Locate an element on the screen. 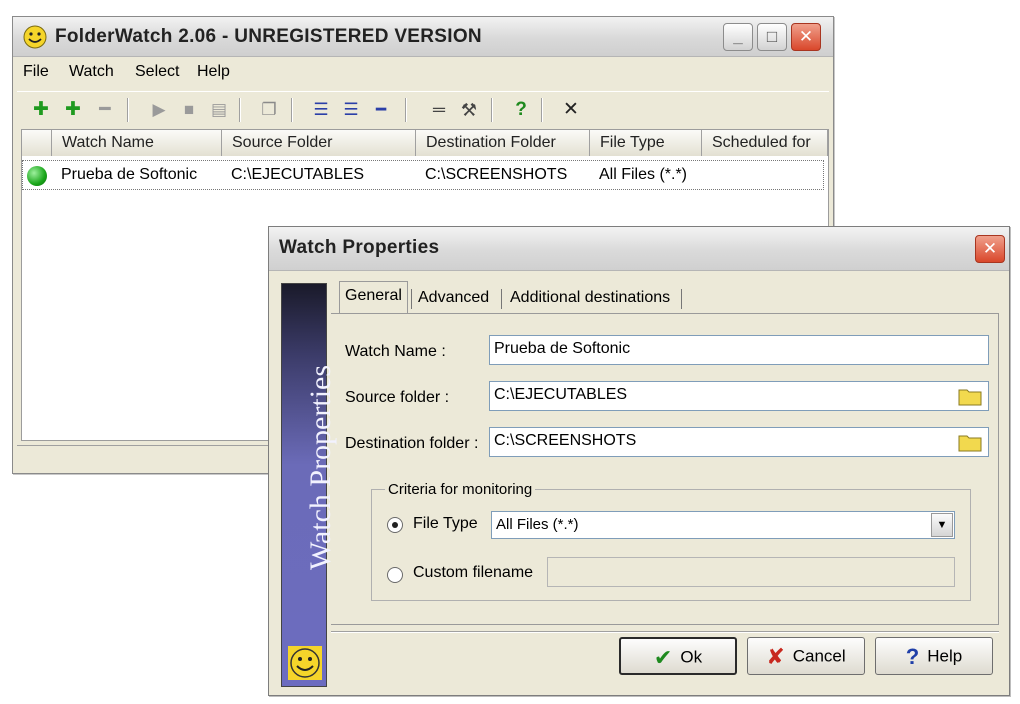  add-multiple-icon: ✚ is located at coordinates (73, 110).